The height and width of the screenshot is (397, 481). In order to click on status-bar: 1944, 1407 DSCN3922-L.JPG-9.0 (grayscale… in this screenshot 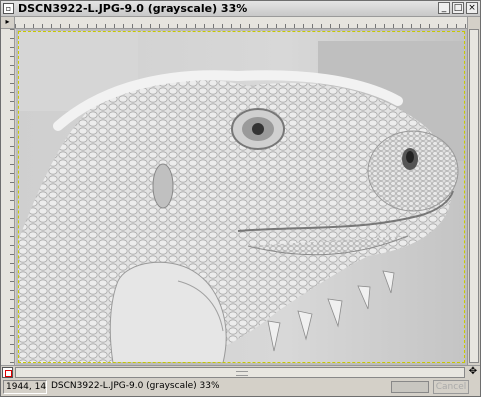, I will do `click(240, 387)`.